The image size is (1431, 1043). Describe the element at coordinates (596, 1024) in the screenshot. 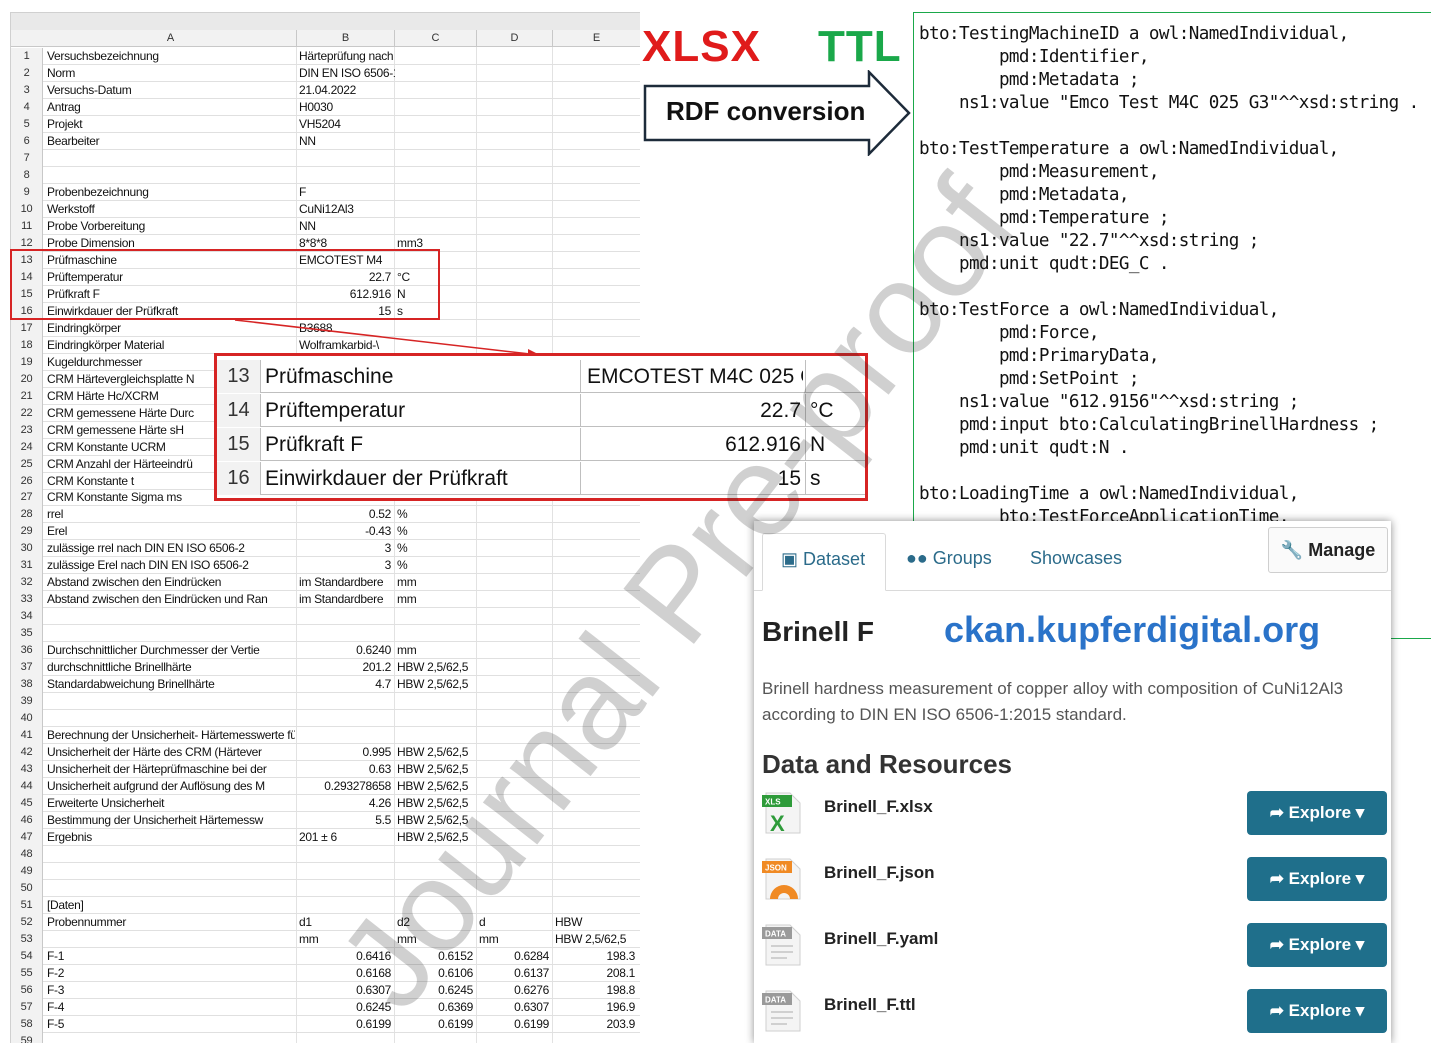

I see `cell-e: 203.9` at that location.